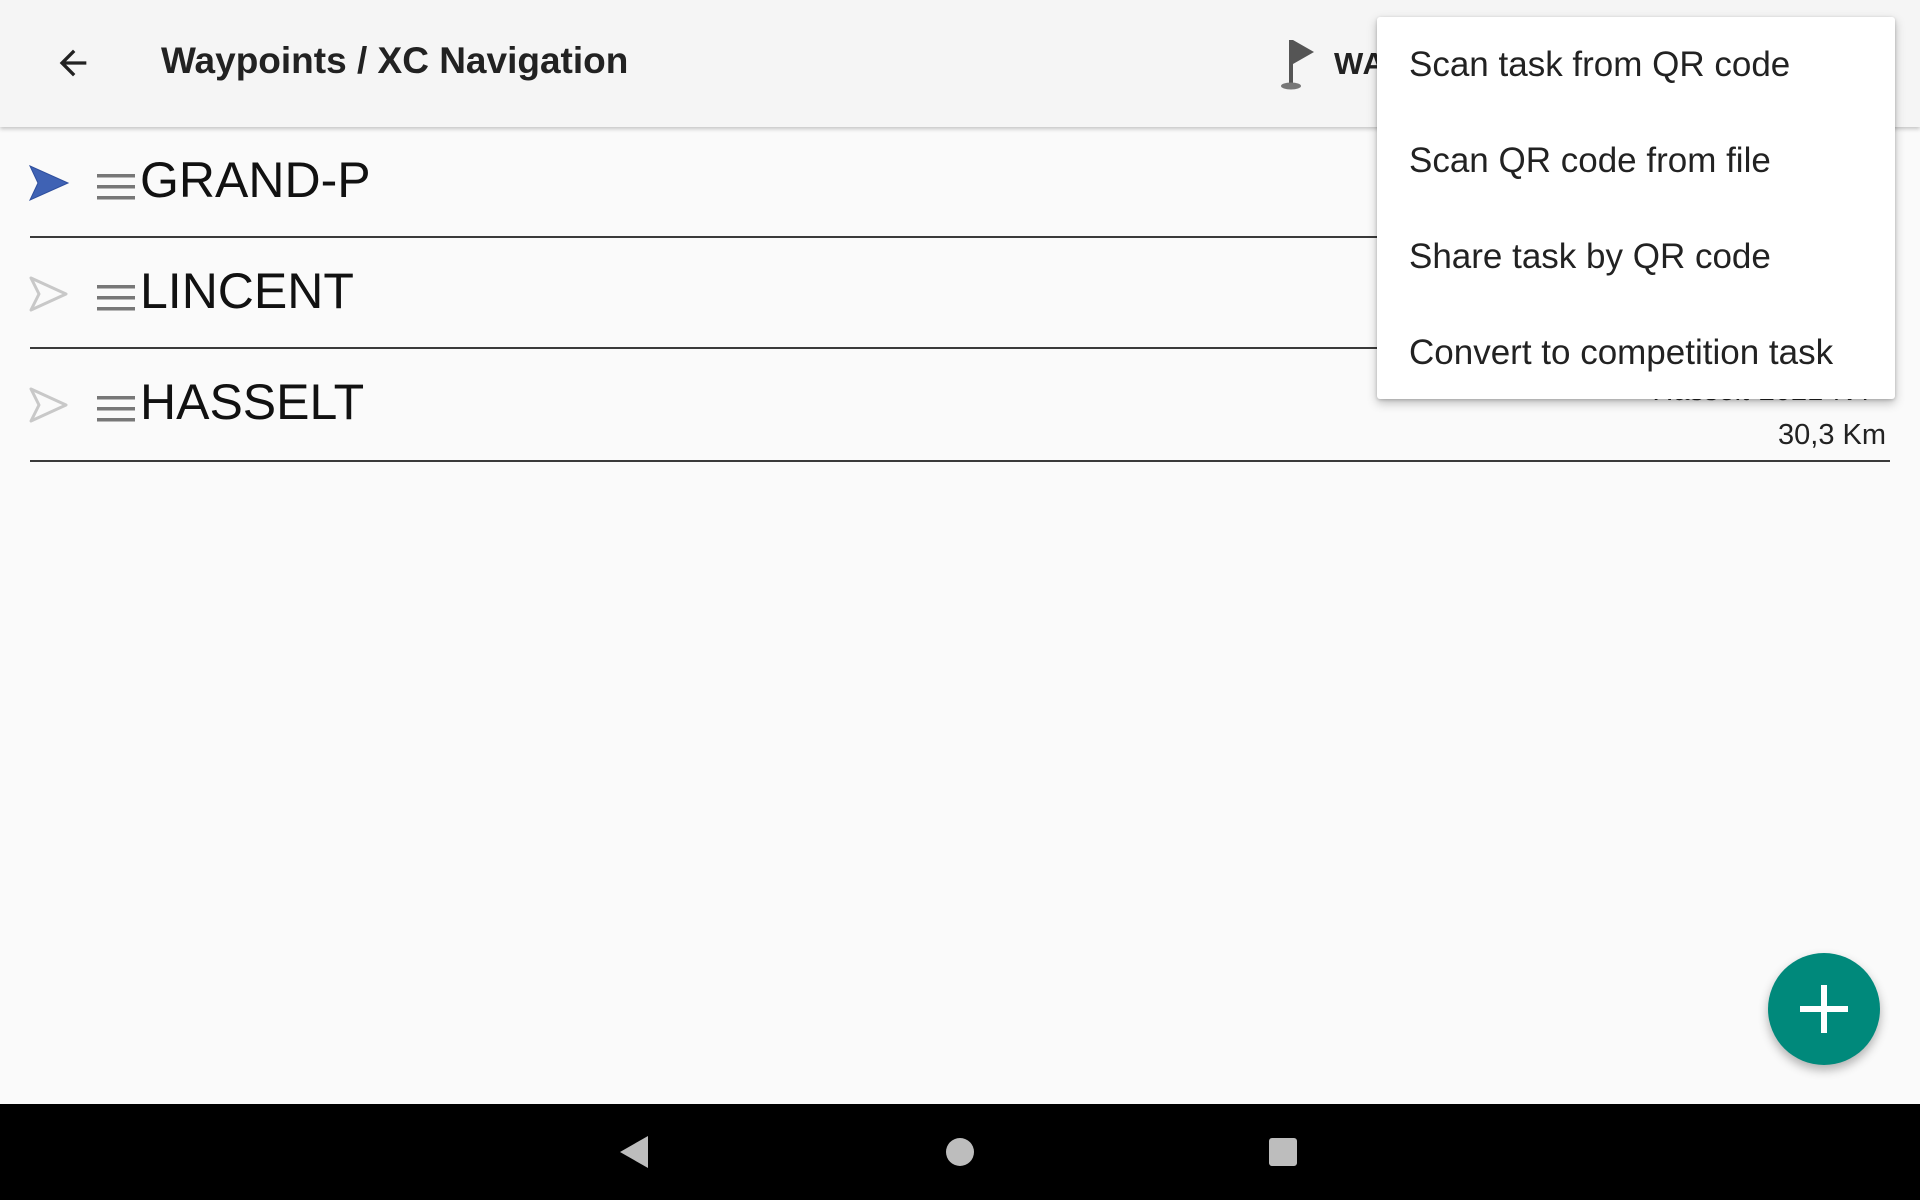 This screenshot has width=1920, height=1200. I want to click on navigate-active-icon, so click(49, 183).